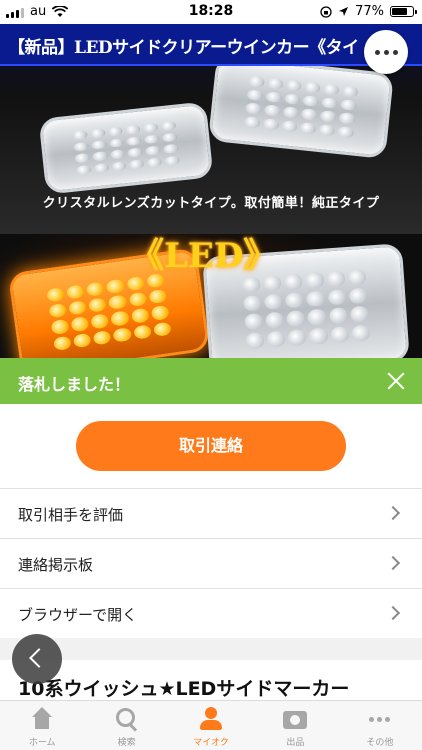 The image size is (422, 750). I want to click on tab-label: その他, so click(380, 743).